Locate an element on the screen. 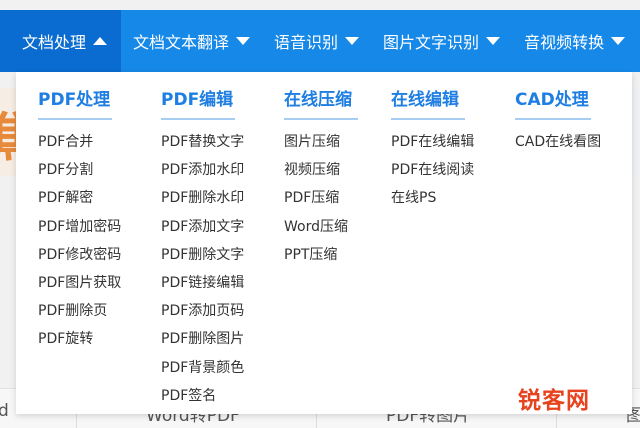  menu-item: PDF分割 is located at coordinates (75, 170).